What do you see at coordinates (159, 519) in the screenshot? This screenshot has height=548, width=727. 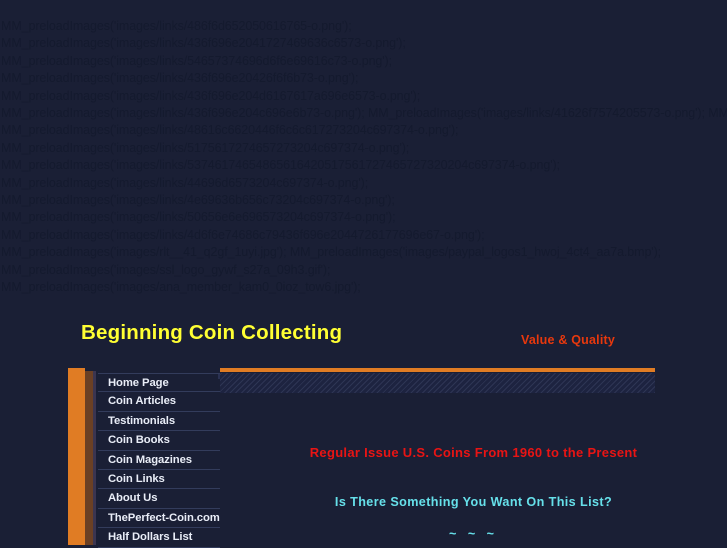 I see `sidebar-item-theperfect-coin-com: ThePerfect-Coin.com` at bounding box center [159, 519].